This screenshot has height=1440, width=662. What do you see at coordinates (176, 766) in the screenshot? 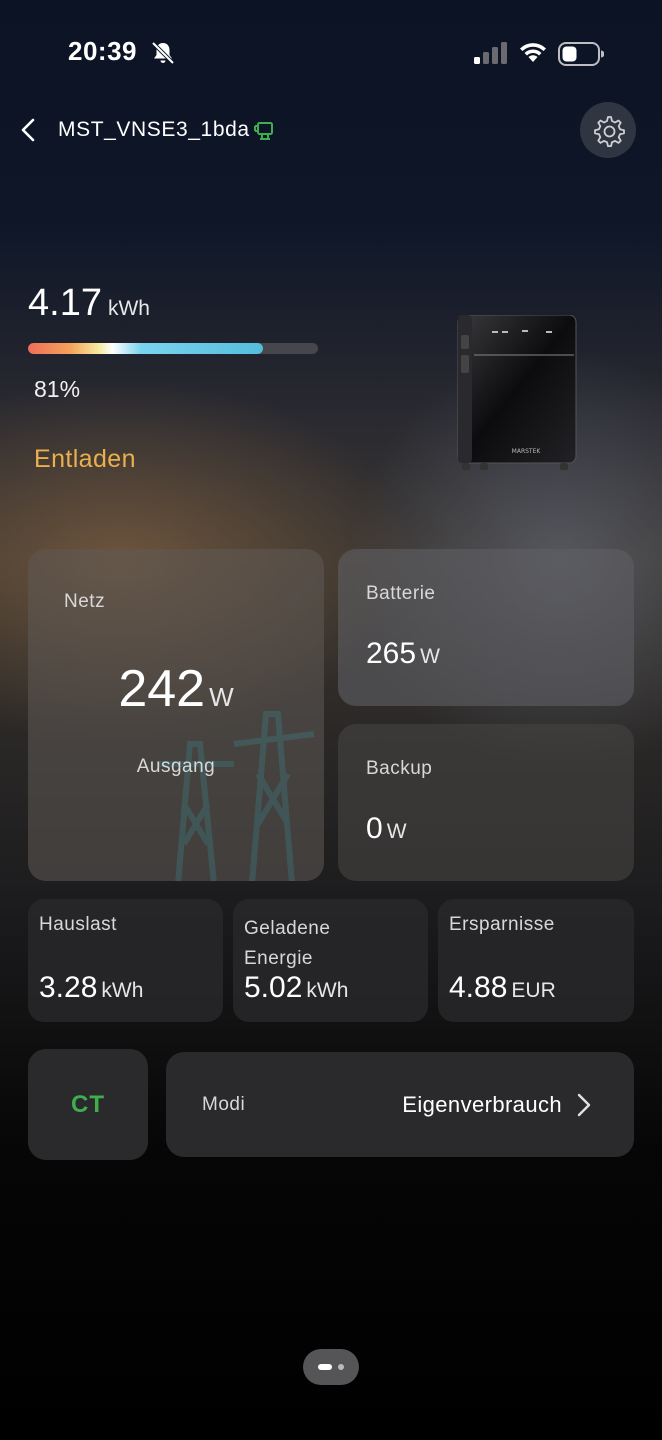
I see `grid-direction: Ausgang` at bounding box center [176, 766].